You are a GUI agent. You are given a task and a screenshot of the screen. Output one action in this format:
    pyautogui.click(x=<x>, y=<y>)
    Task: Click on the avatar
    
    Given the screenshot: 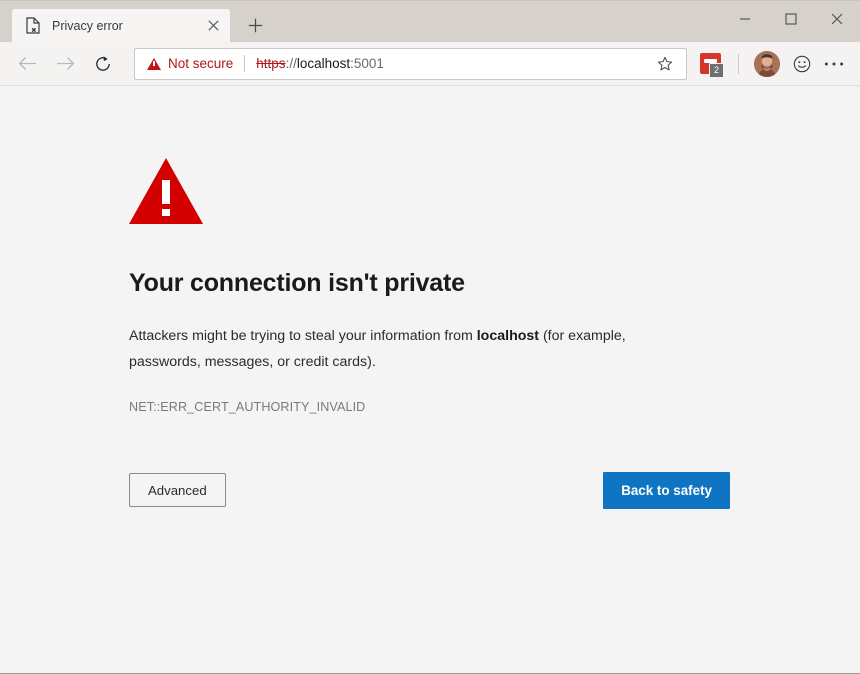 What is the action you would take?
    pyautogui.click(x=767, y=63)
    